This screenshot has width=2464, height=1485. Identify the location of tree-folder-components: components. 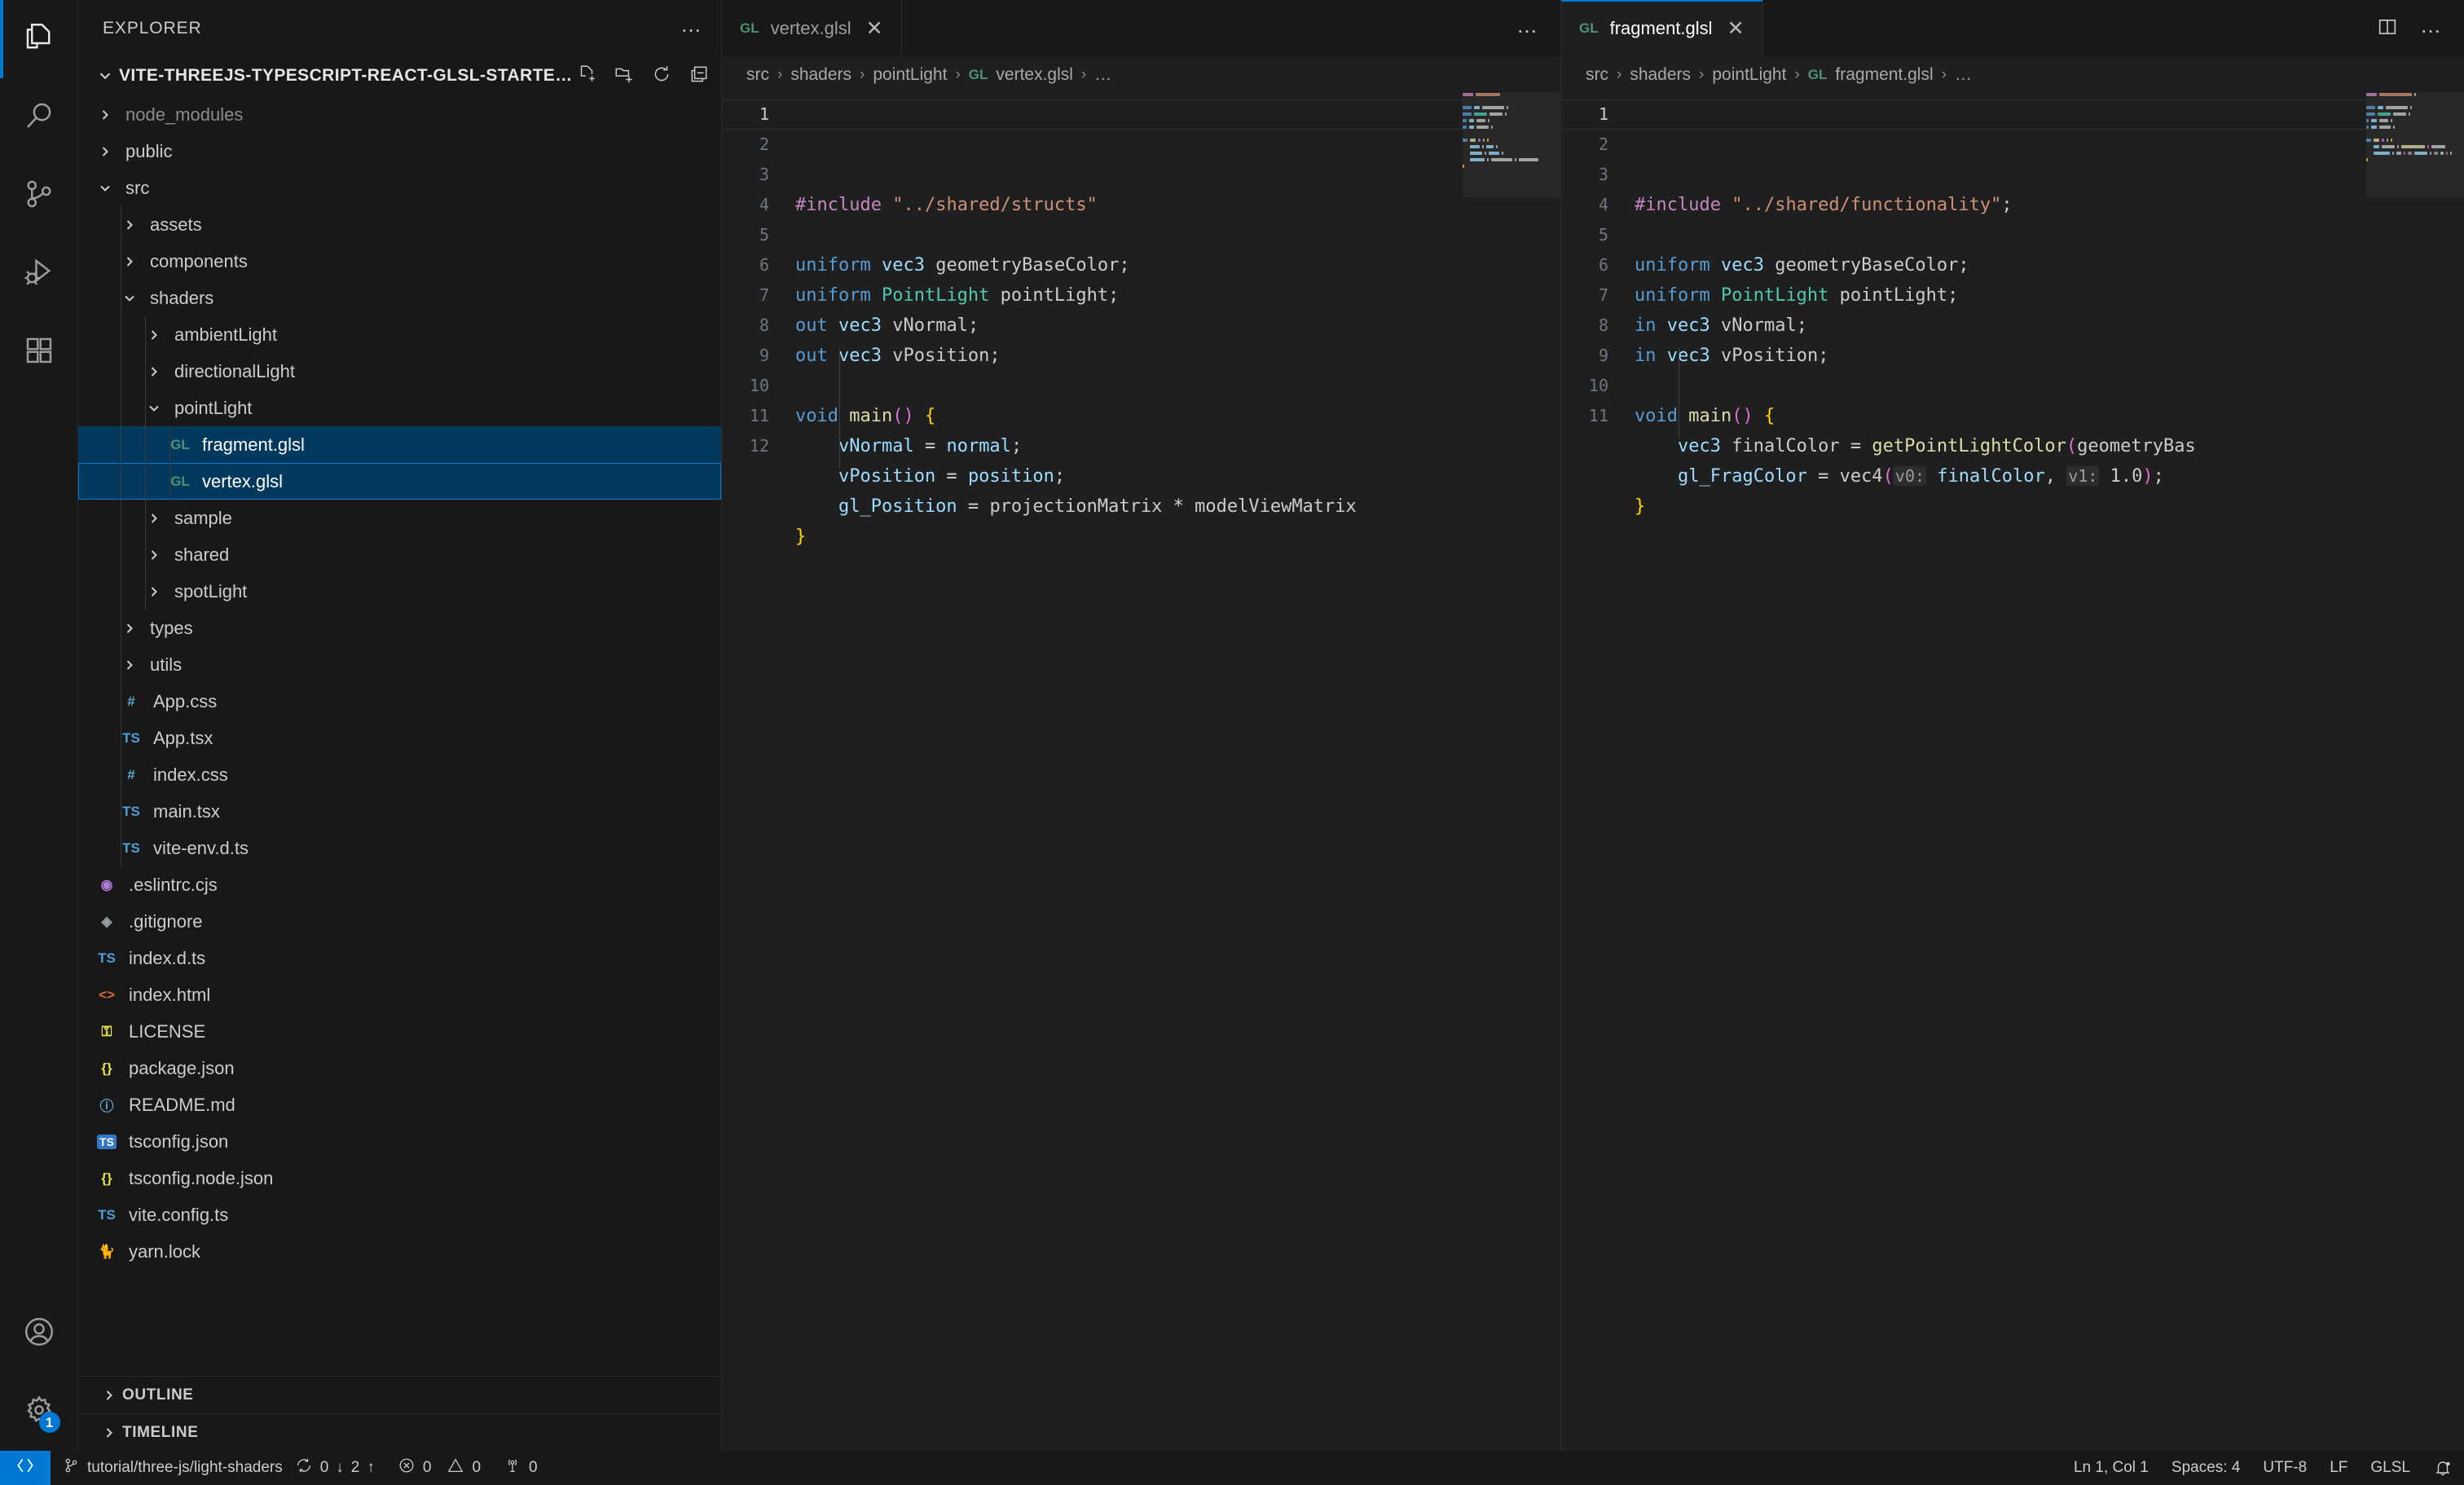
(399, 262).